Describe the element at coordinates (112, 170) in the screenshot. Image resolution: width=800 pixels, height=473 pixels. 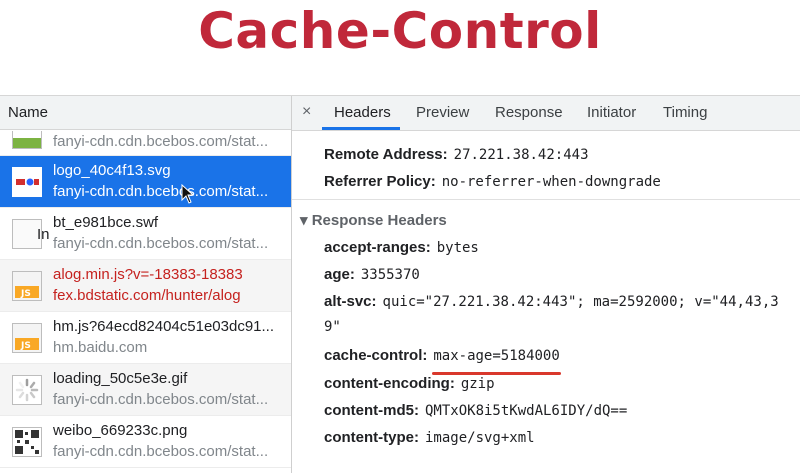
I see `request-name: logo_40c4f13.svg` at that location.